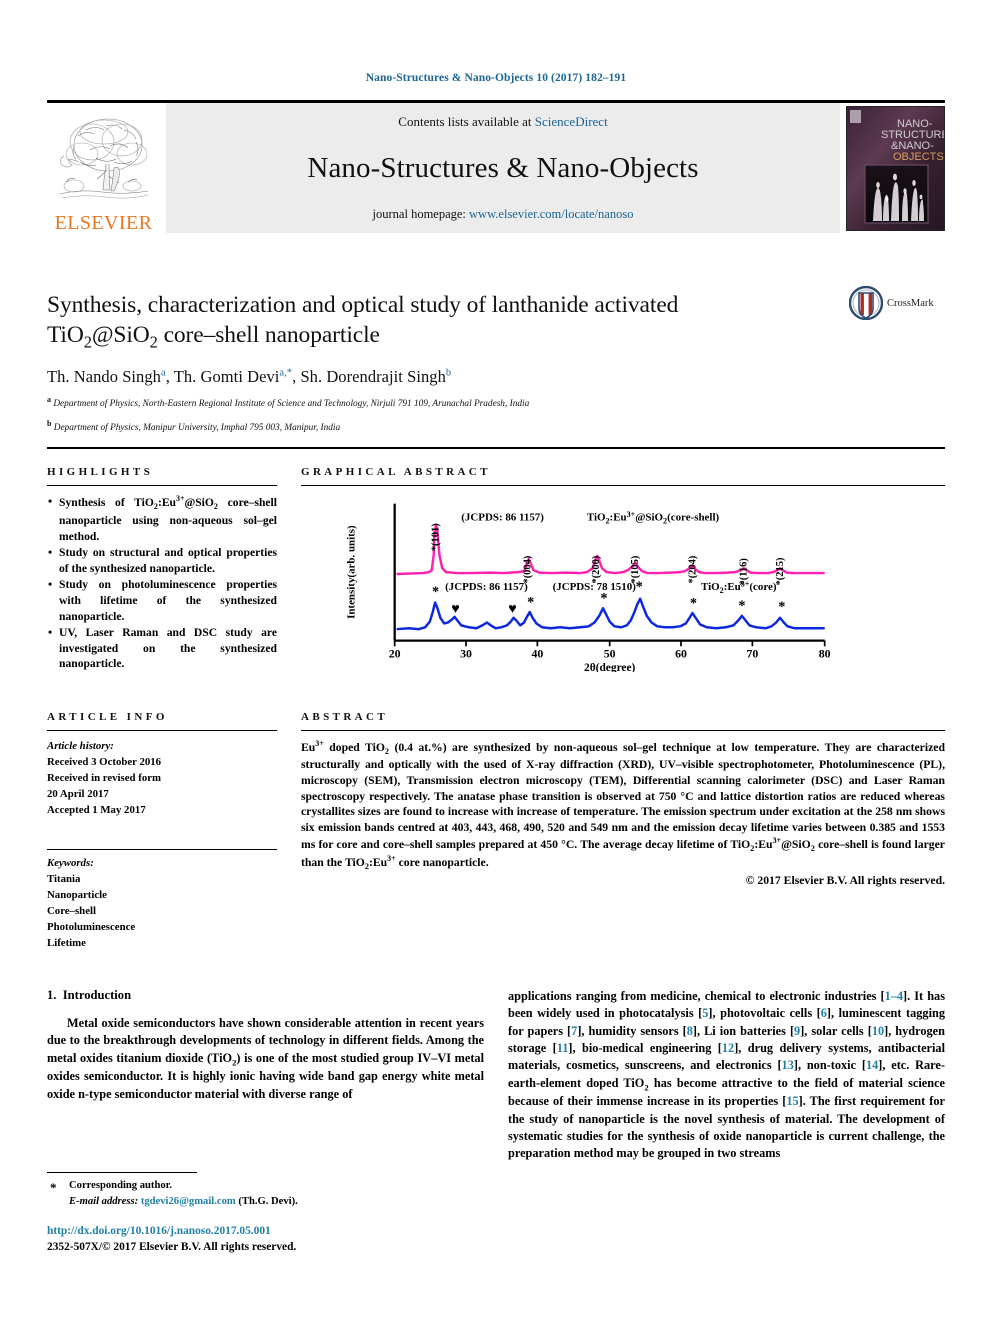  Describe the element at coordinates (897, 303) in the screenshot. I see `crossmark-badge: CrossMark` at that location.